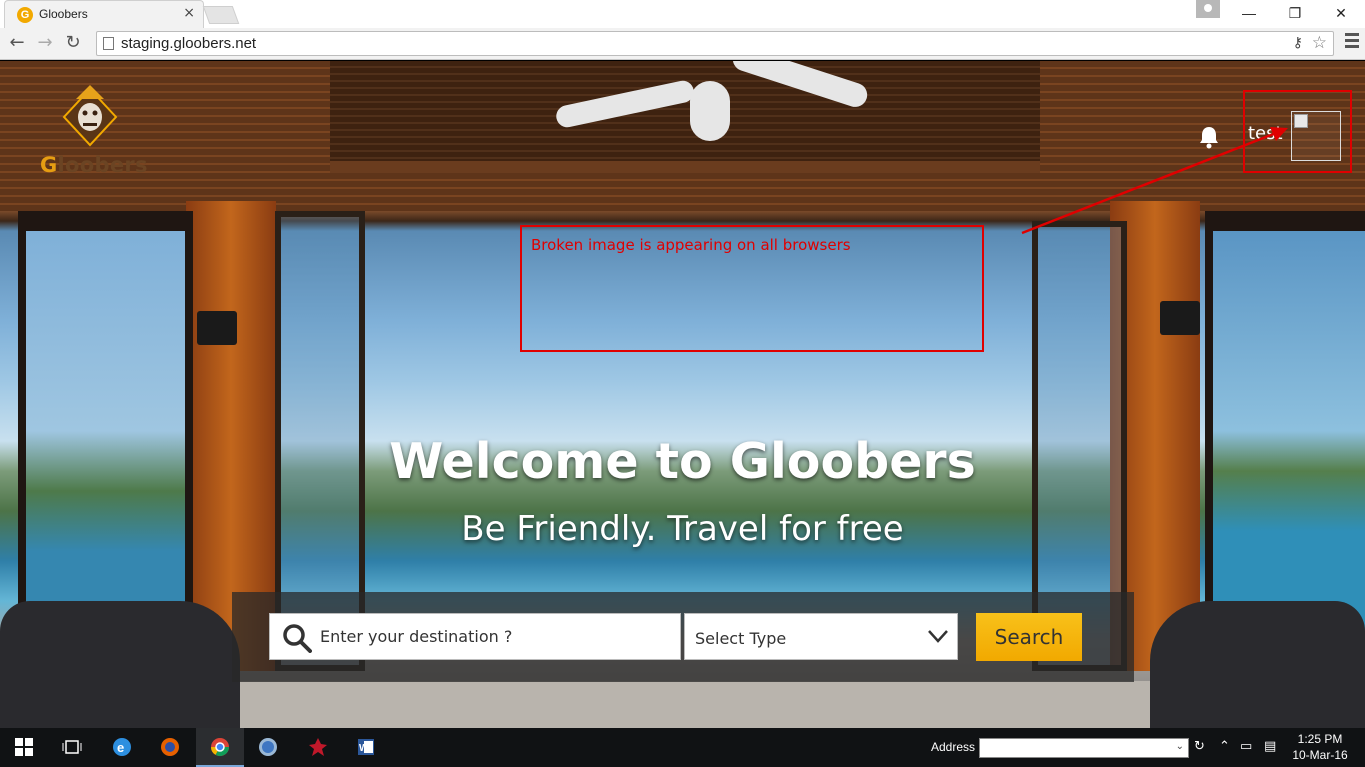 The height and width of the screenshot is (767, 1365). Describe the element at coordinates (1320, 739) in the screenshot. I see `clock-time: 1:25 PM` at that location.